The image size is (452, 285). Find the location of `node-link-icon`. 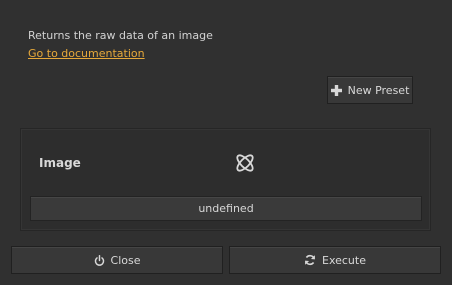

node-link-icon is located at coordinates (245, 163).